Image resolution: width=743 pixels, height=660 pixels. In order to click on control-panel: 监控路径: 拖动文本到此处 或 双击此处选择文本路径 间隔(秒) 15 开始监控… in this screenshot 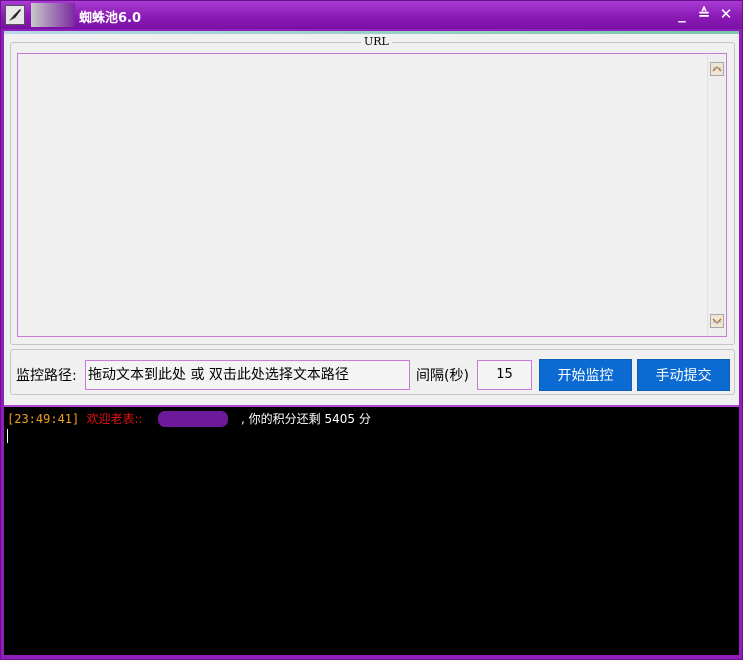, I will do `click(372, 372)`.